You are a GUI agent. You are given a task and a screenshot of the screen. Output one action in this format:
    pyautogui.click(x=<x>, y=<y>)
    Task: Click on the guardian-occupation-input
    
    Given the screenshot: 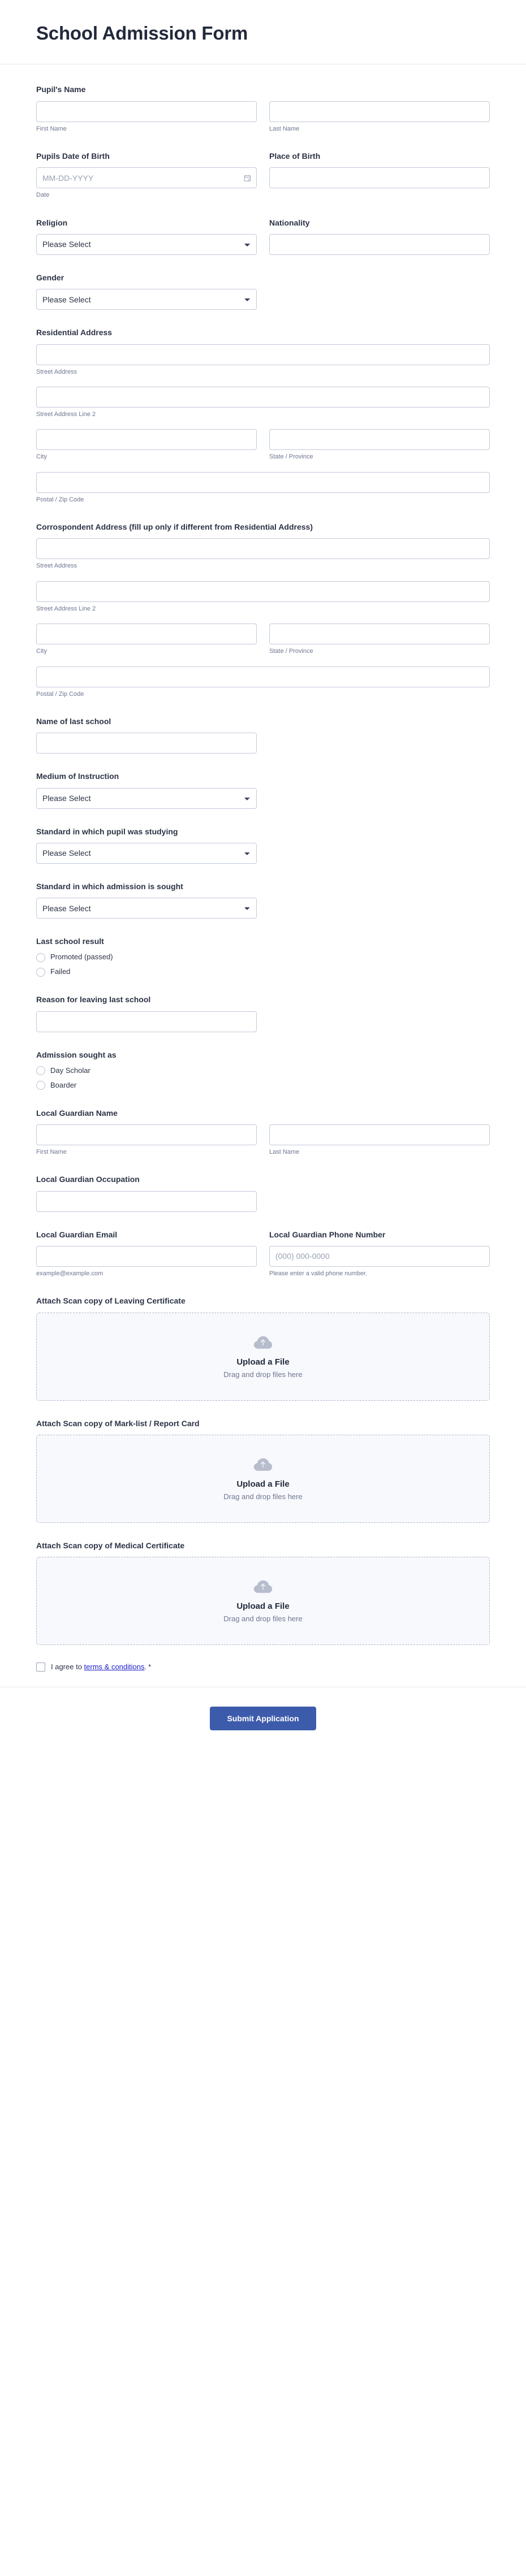 What is the action you would take?
    pyautogui.click(x=146, y=1201)
    